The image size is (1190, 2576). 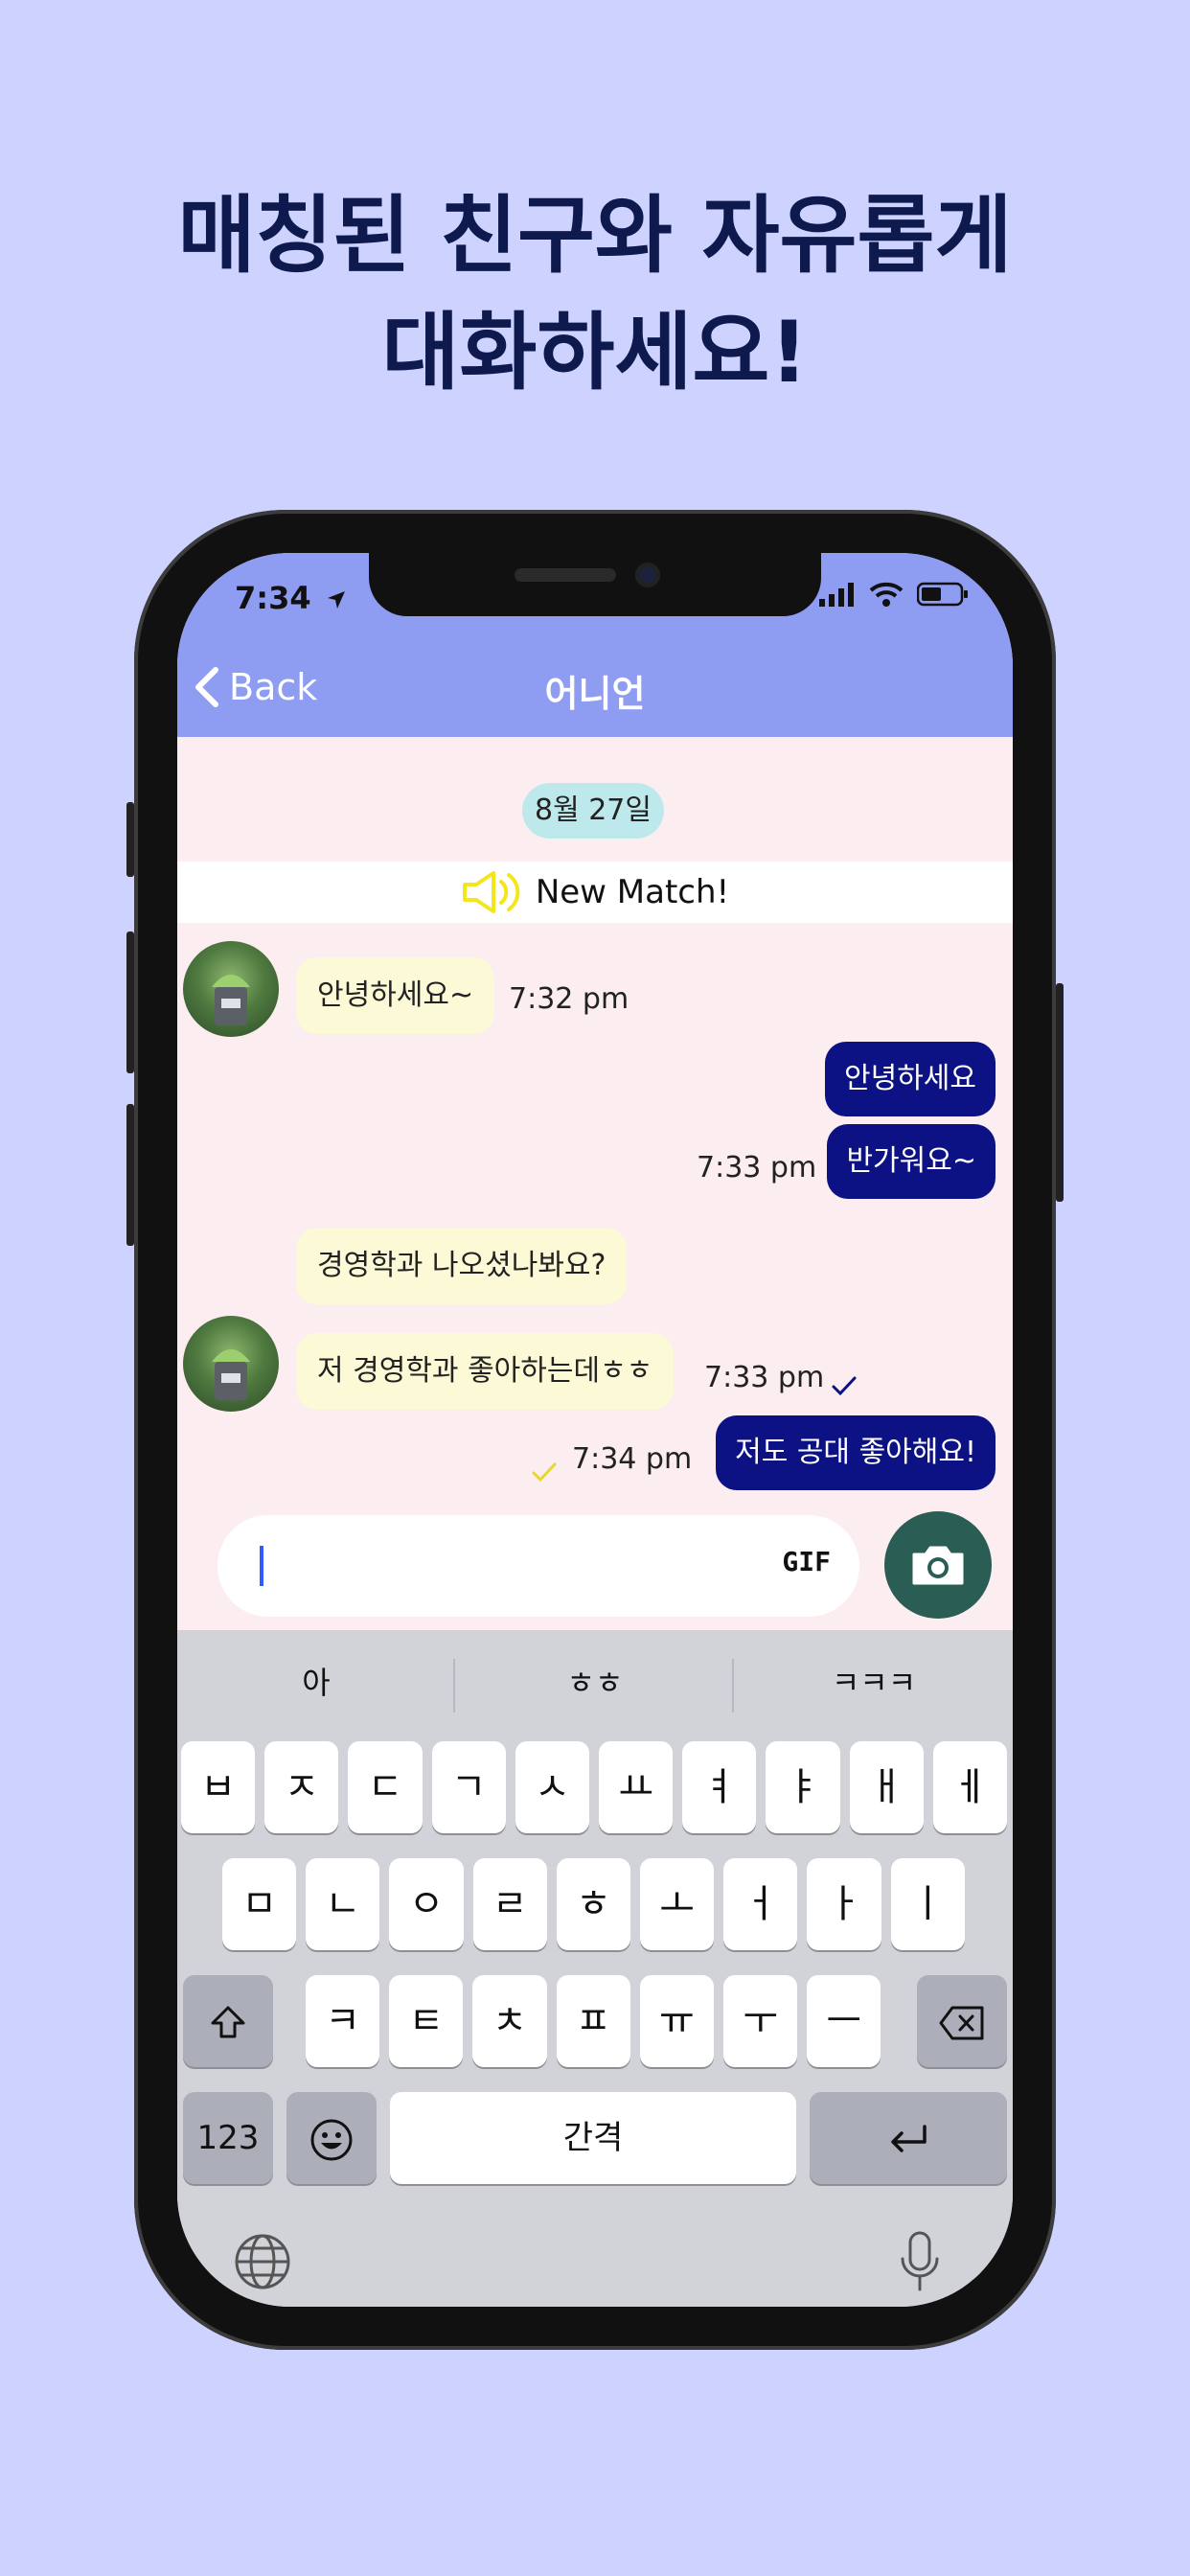 What do you see at coordinates (844, 2021) in the screenshot?
I see `keyboard-key: ㅡ` at bounding box center [844, 2021].